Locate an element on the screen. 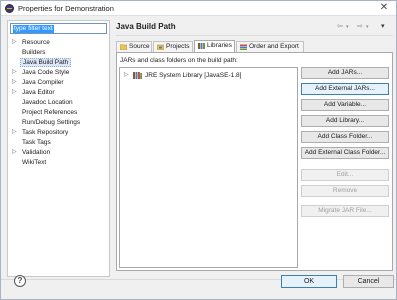 The height and width of the screenshot is (300, 397). tree-item-label: Java Editor is located at coordinates (38, 92).